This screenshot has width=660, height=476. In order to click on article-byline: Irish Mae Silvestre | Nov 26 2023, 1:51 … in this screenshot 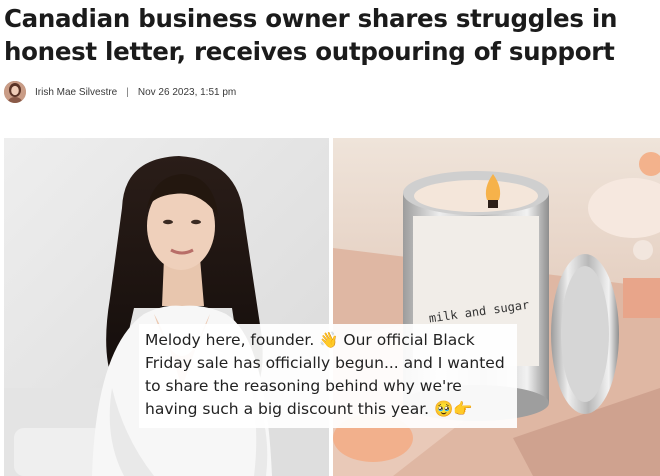, I will do `click(120, 92)`.